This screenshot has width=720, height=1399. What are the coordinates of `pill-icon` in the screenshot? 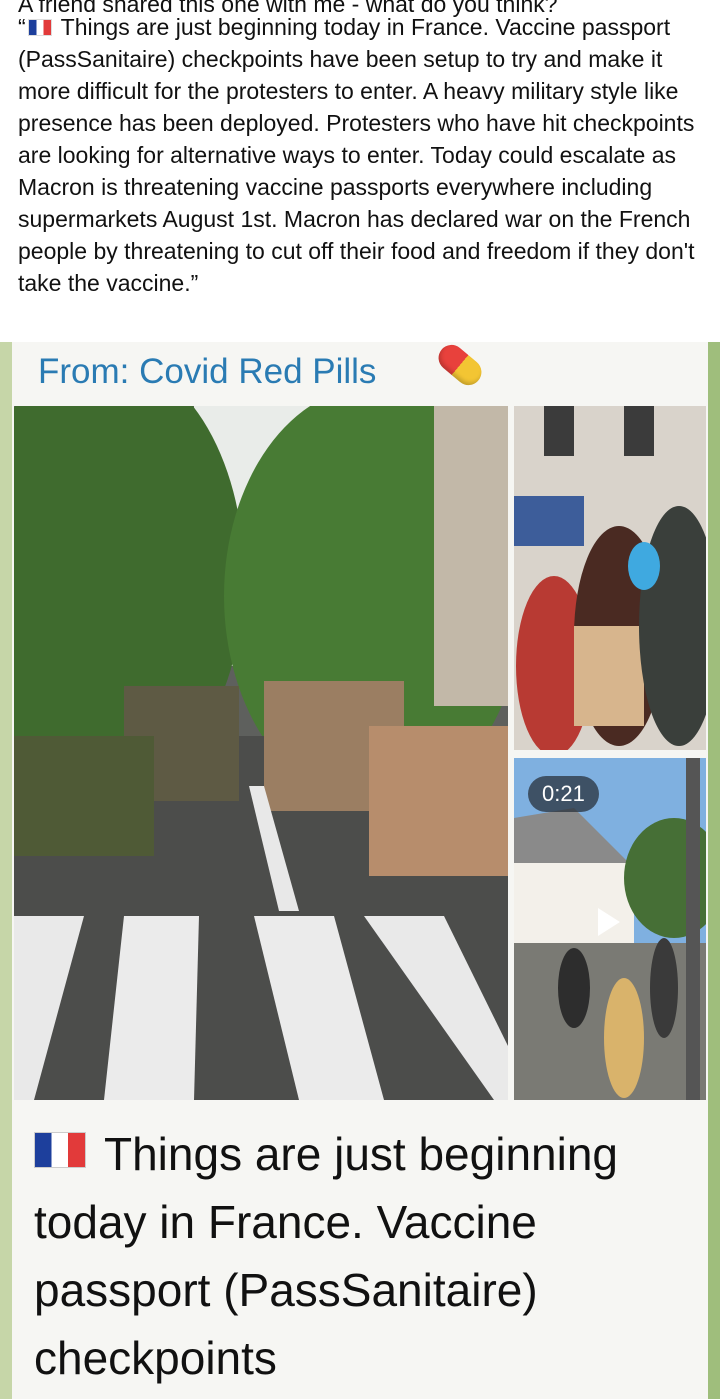 It's located at (460, 365).